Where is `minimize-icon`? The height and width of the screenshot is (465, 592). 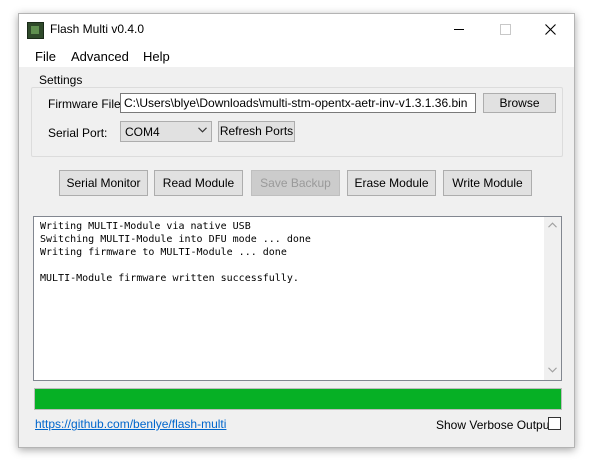 minimize-icon is located at coordinates (459, 29).